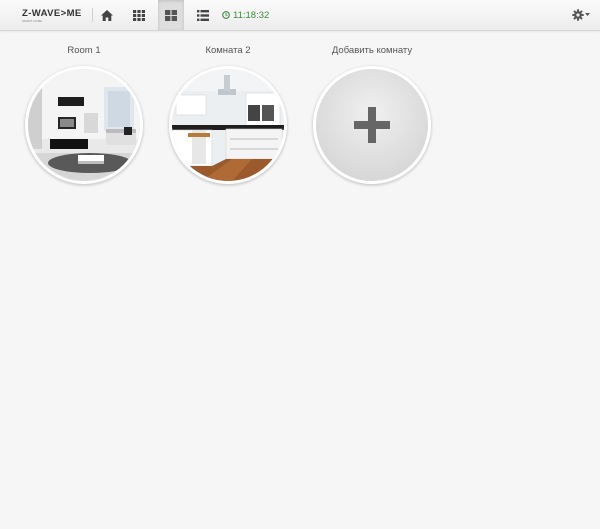  I want to click on living-room-photo, so click(84, 125).